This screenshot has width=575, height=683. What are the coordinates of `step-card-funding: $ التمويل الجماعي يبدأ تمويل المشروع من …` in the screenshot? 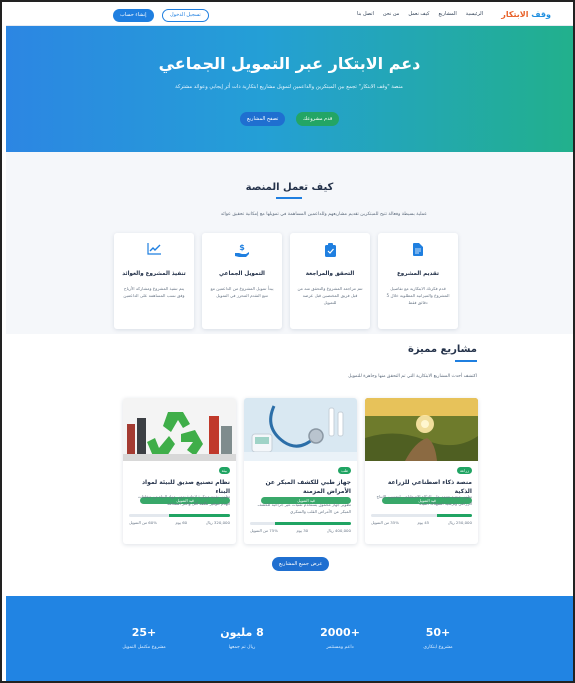 It's located at (242, 281).